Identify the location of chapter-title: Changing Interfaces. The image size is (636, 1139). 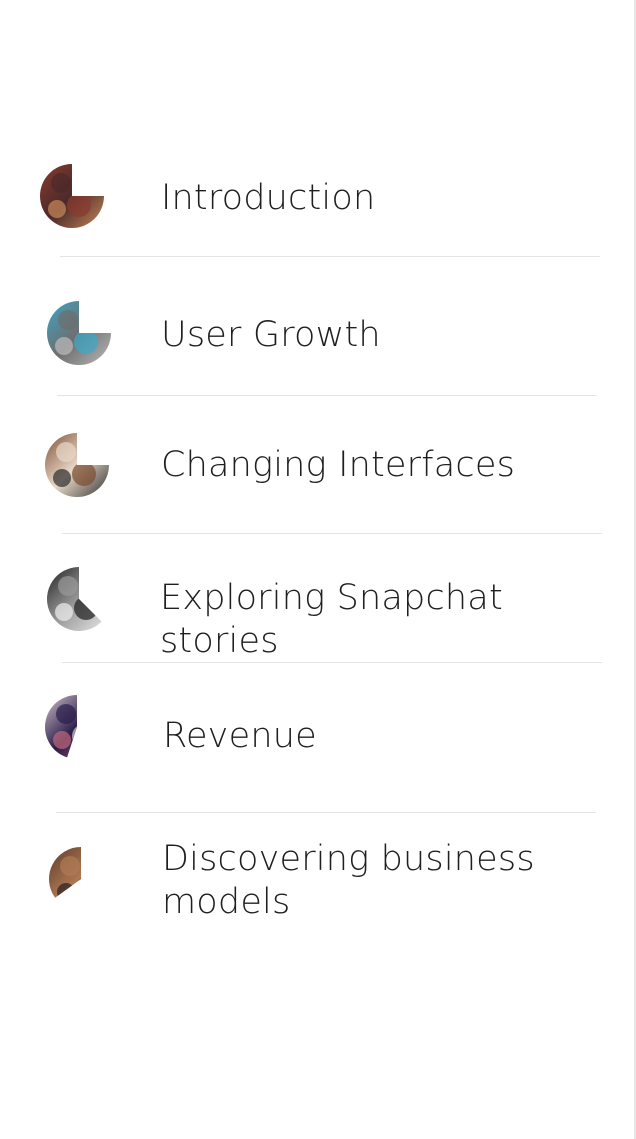
(338, 465).